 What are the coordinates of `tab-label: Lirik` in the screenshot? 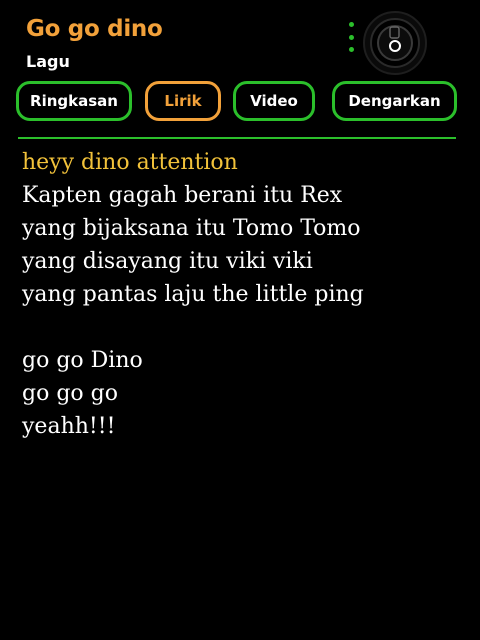 It's located at (183, 101).